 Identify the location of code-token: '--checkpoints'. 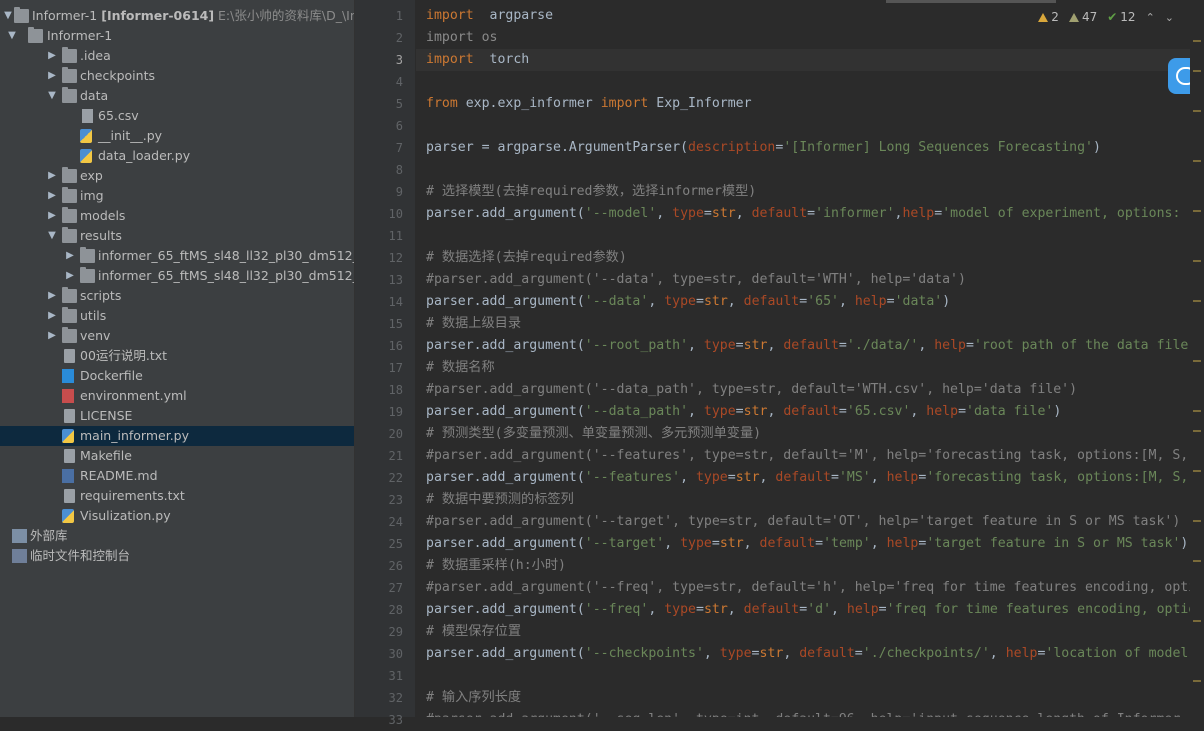
(644, 653).